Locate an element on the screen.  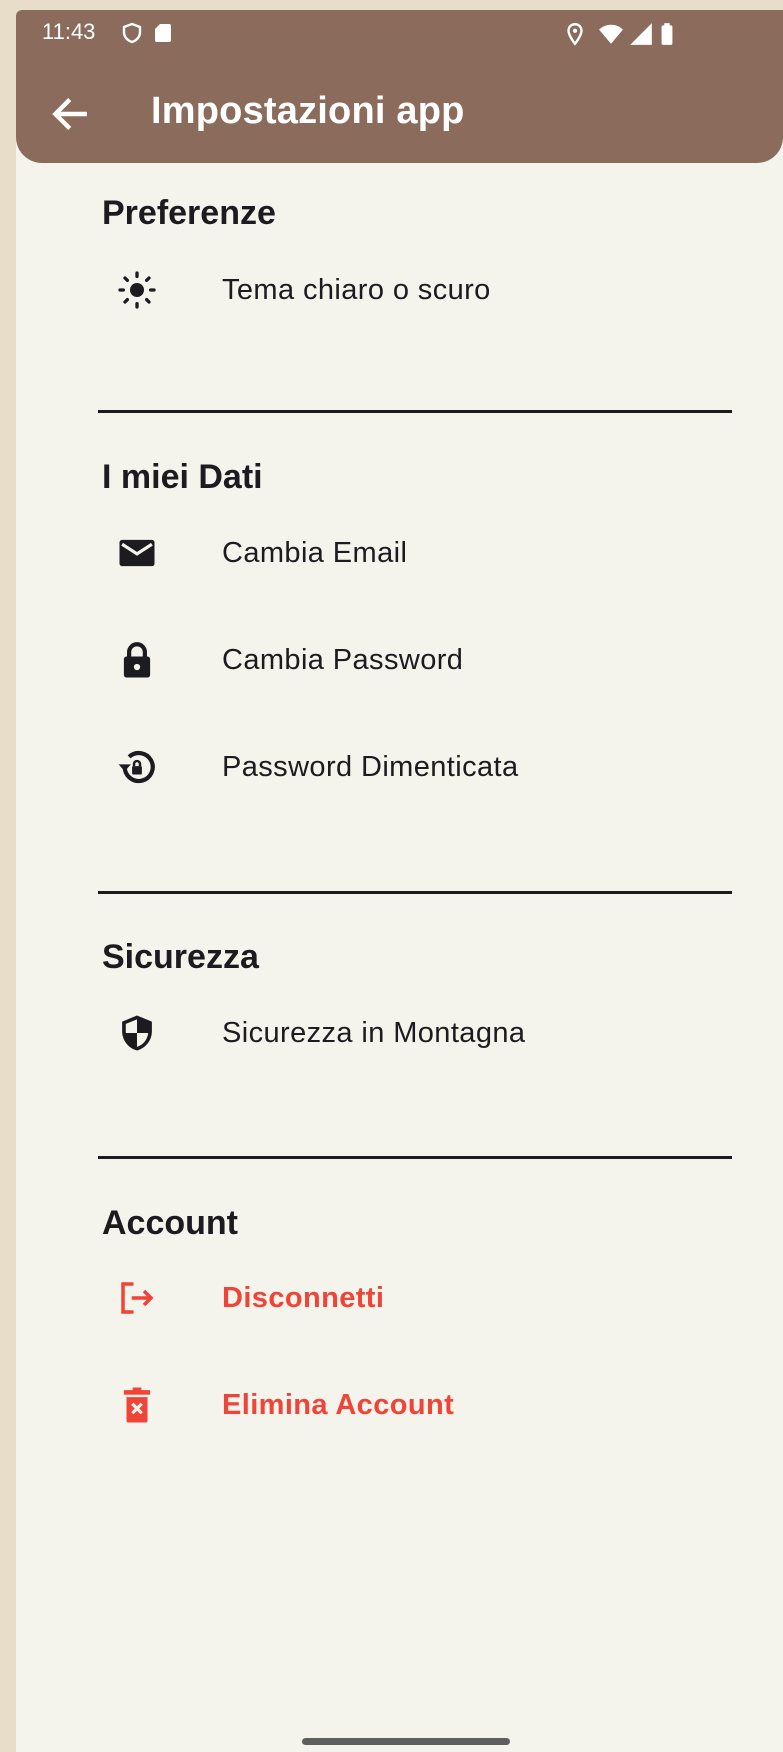
logout-icon is located at coordinates (137, 1298).